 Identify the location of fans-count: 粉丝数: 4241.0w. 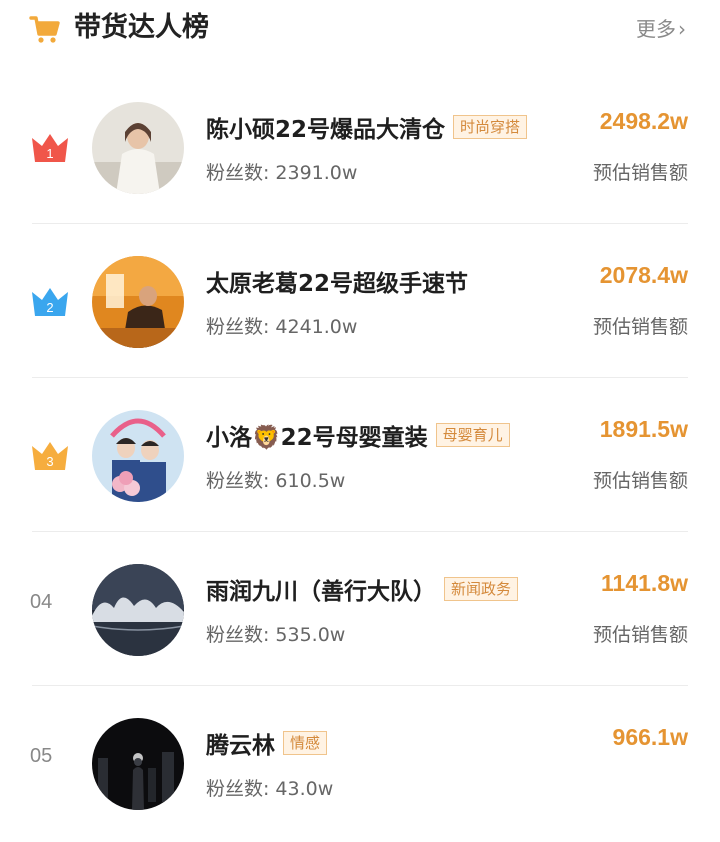
(281, 325).